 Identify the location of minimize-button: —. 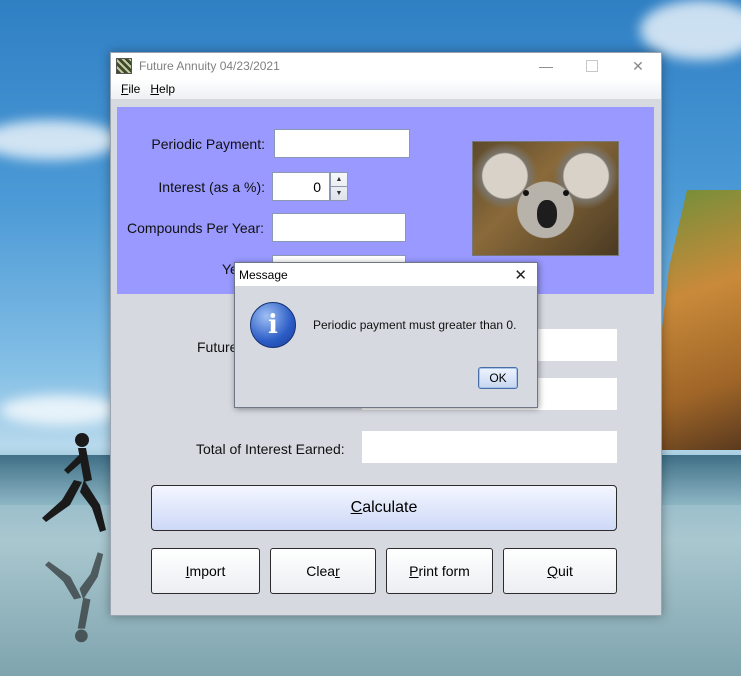
(546, 66).